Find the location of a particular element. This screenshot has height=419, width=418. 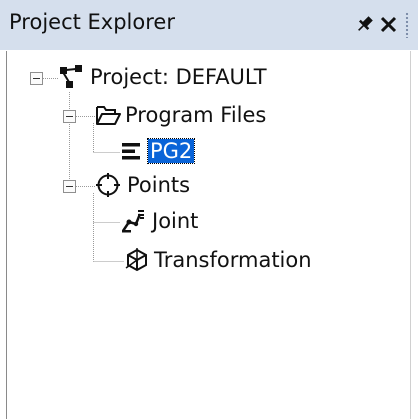

robot-joint-icon is located at coordinates (133, 221).